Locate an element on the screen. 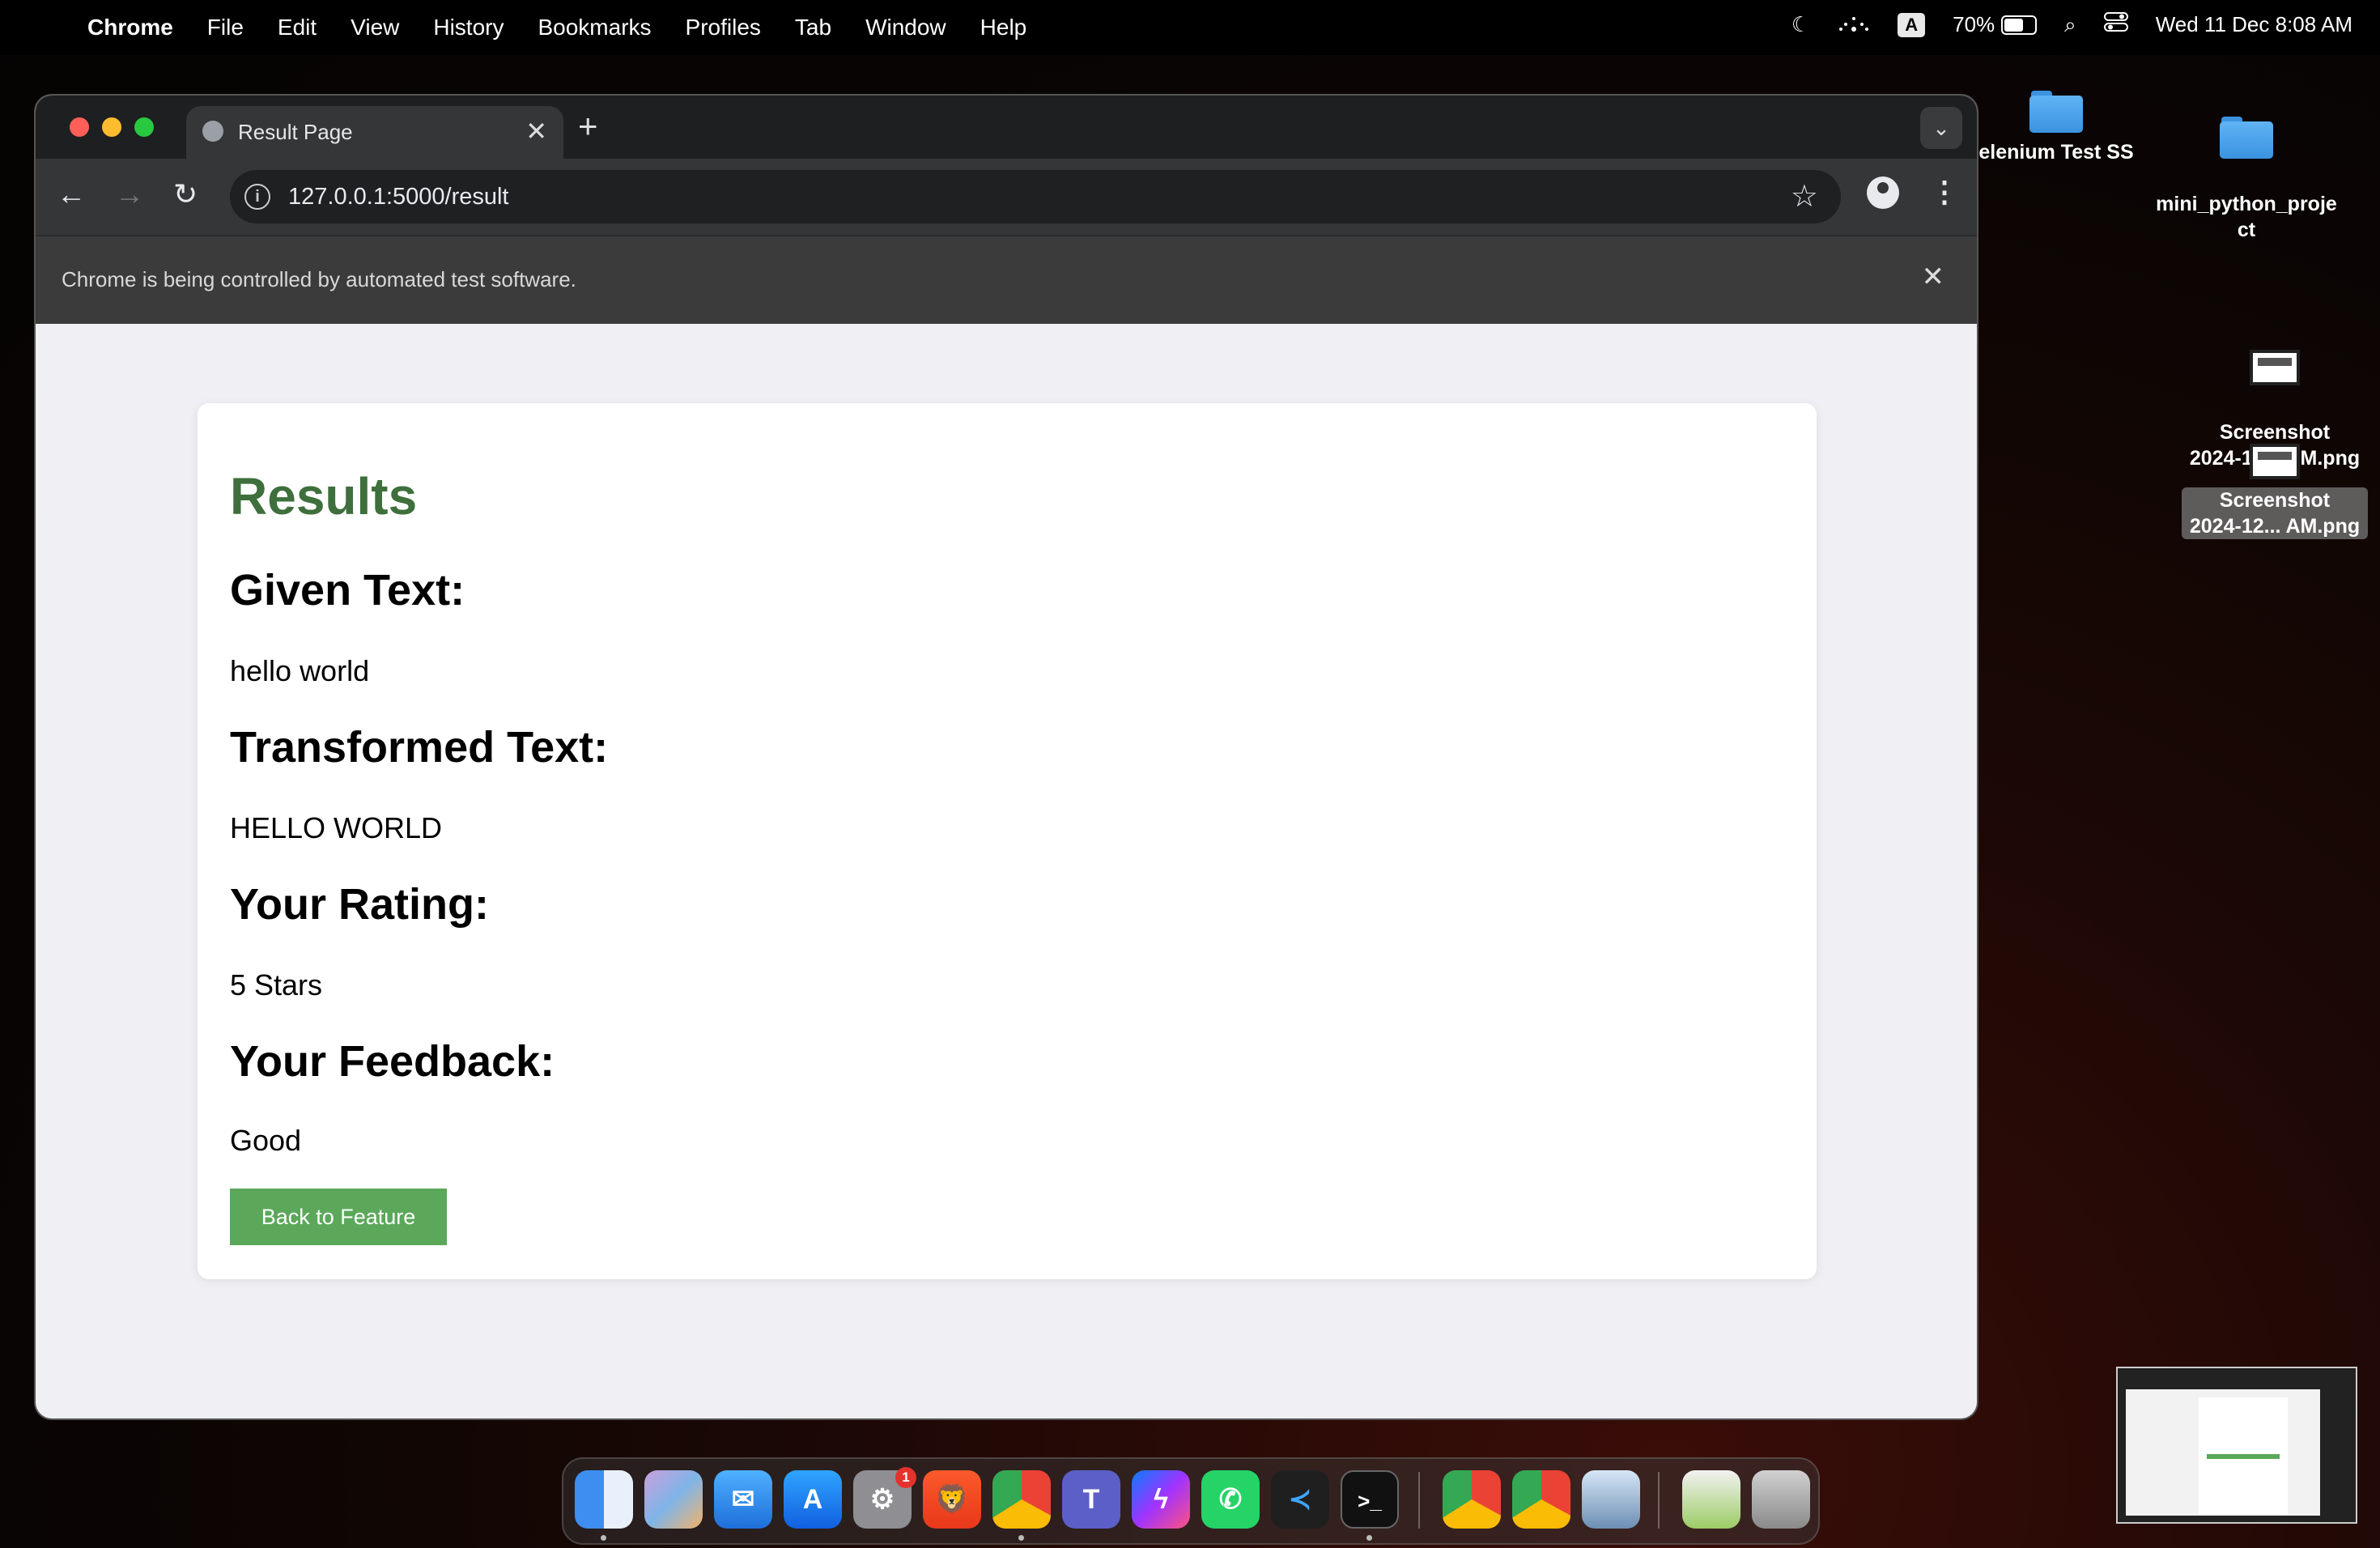 This screenshot has height=1548, width=2380. menu-bookmarks: Bookmarks is located at coordinates (594, 27).